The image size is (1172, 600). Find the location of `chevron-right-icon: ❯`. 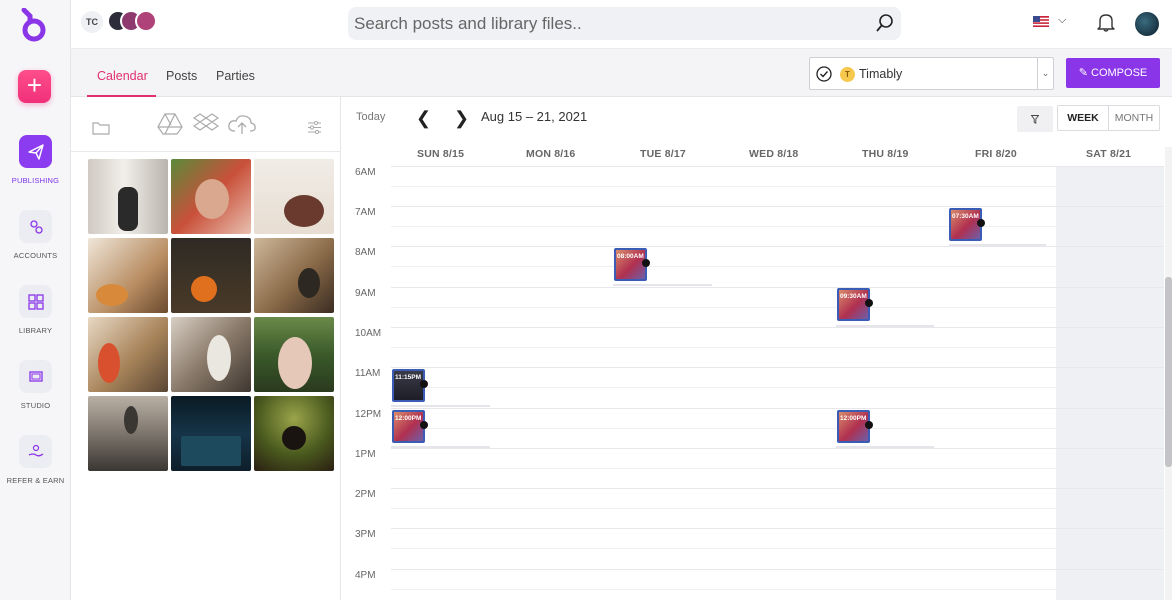

chevron-right-icon: ❯ is located at coordinates (461, 118).